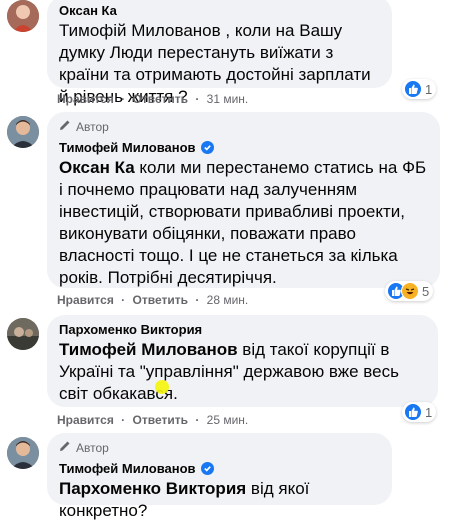 The image size is (455, 522). Describe the element at coordinates (148, 349) in the screenshot. I see `mention-link: Тимофей Милованов` at that location.